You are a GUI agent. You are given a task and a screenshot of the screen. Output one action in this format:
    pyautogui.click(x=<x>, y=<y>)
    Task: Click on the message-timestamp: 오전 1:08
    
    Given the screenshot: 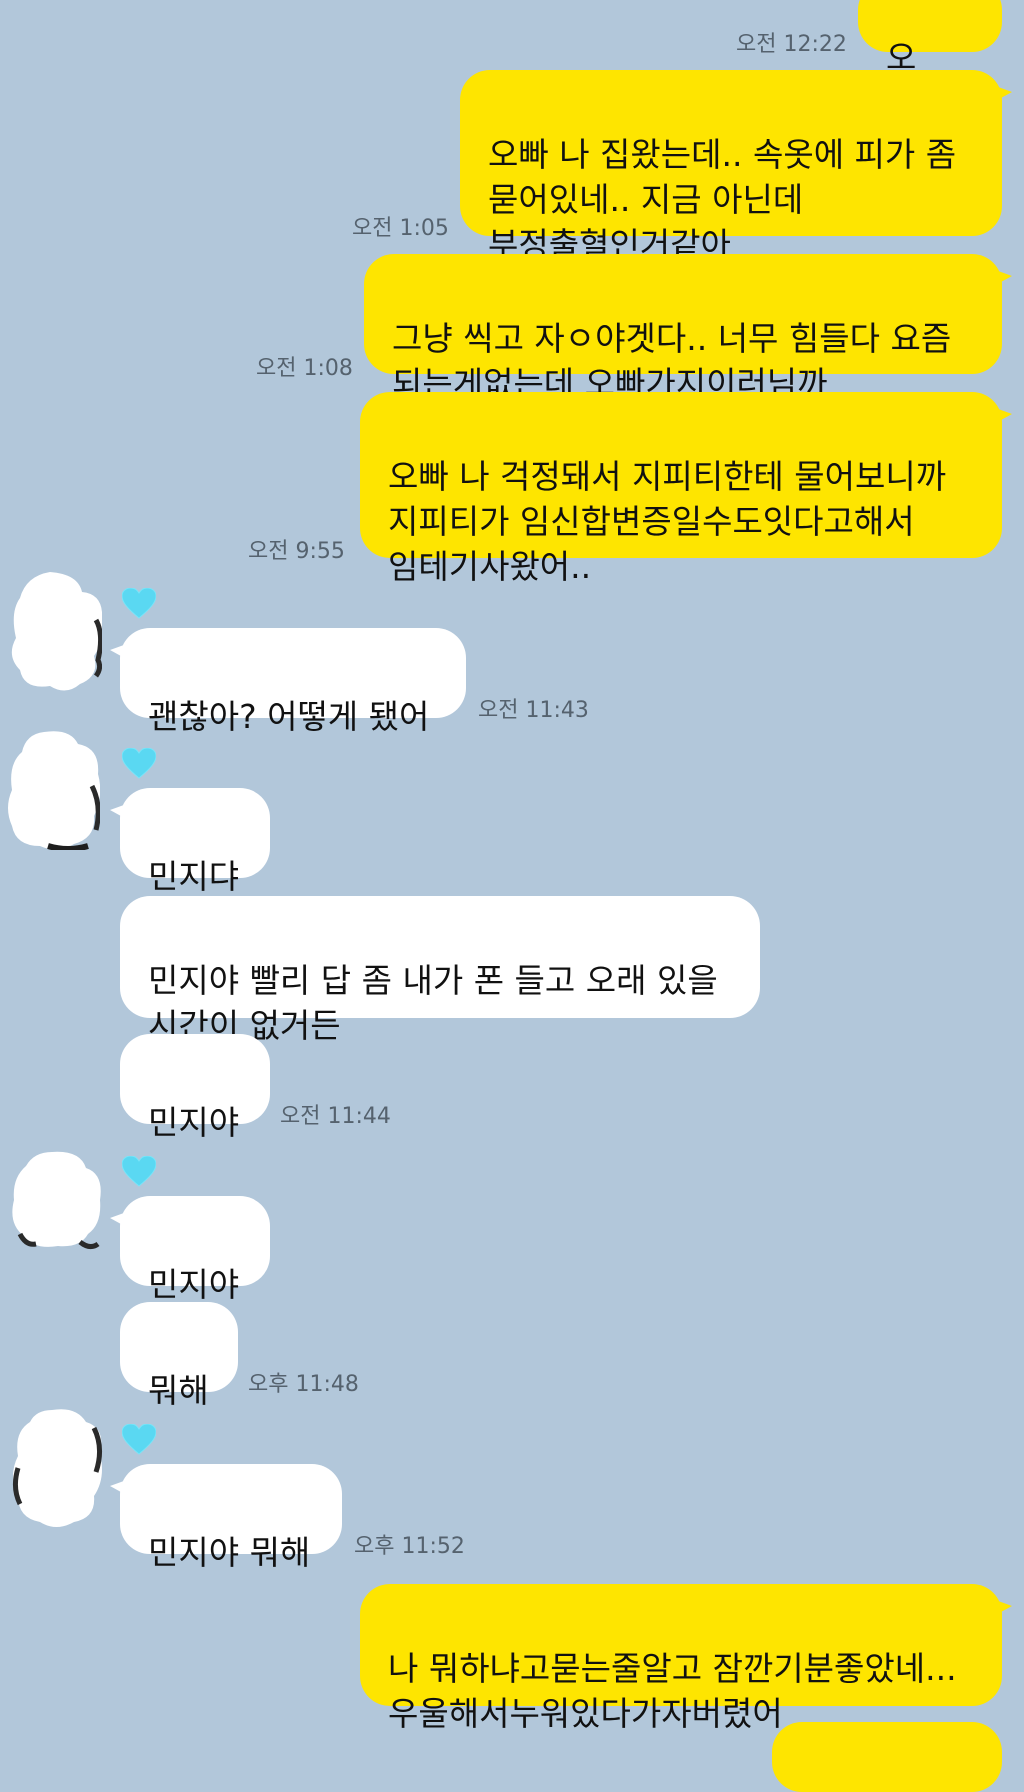 What is the action you would take?
    pyautogui.click(x=304, y=368)
    